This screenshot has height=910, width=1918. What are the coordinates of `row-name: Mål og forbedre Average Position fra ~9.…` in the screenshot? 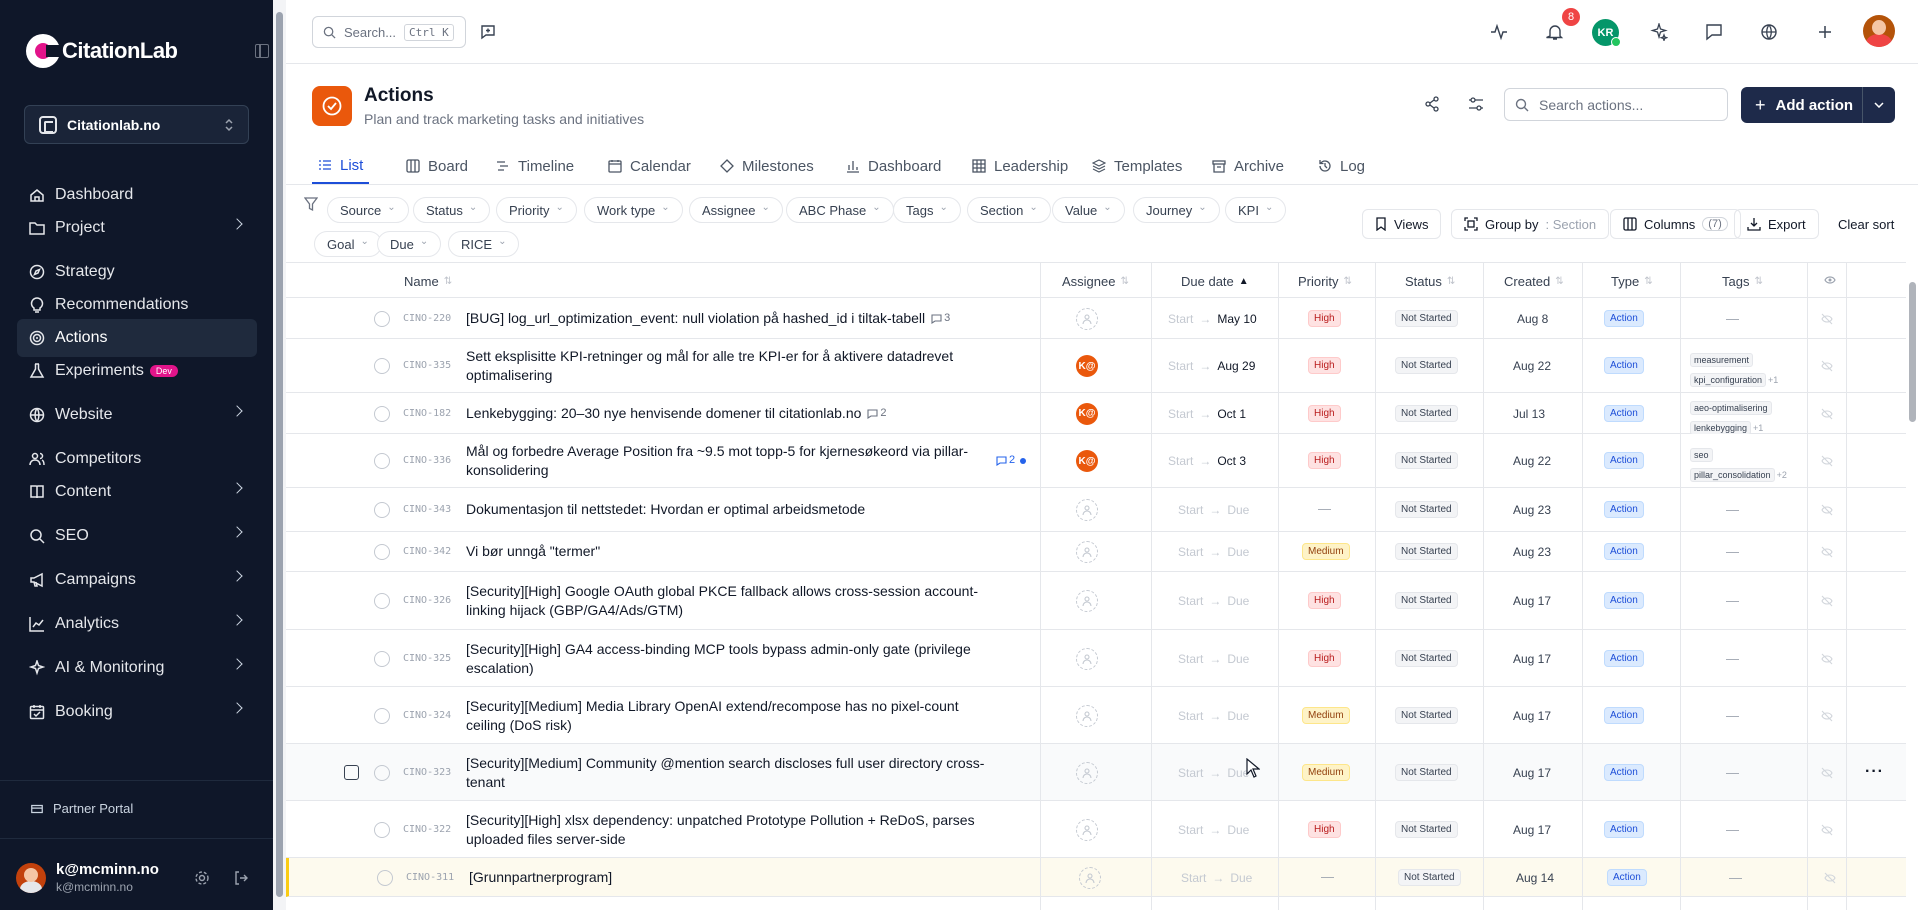 It's located at (746, 461).